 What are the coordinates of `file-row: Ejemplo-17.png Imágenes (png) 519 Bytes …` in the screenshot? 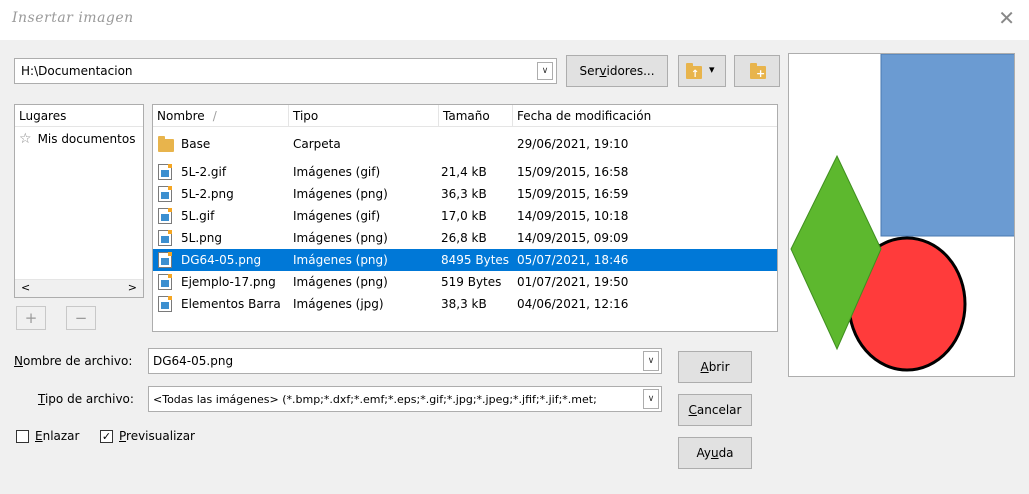 It's located at (465, 282).